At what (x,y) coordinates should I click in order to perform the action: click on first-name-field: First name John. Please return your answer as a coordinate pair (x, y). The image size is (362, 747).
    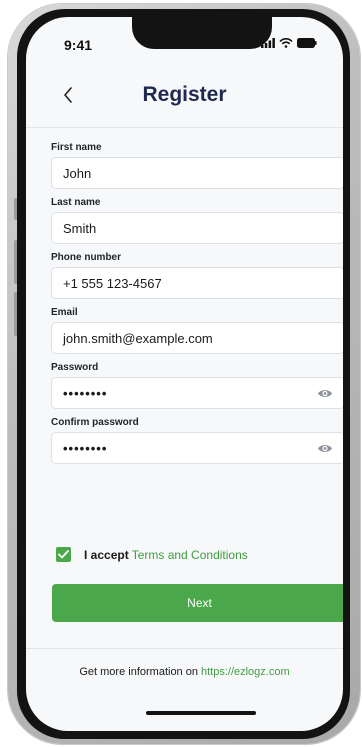
    Looking at the image, I should click on (197, 165).